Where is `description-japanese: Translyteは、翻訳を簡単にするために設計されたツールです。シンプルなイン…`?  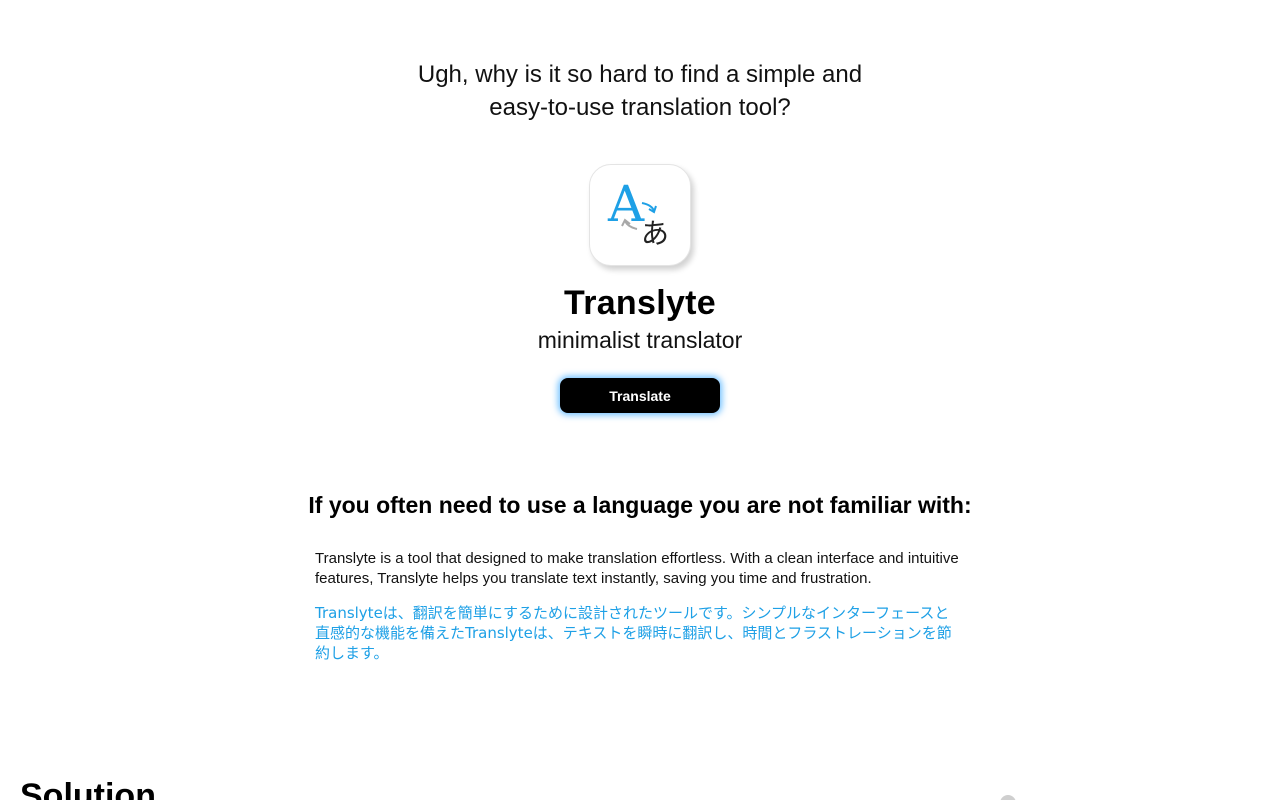
description-japanese: Translyteは、翻訳を簡単にするために設計されたツールです。シンプルなイン… is located at coordinates (633, 633).